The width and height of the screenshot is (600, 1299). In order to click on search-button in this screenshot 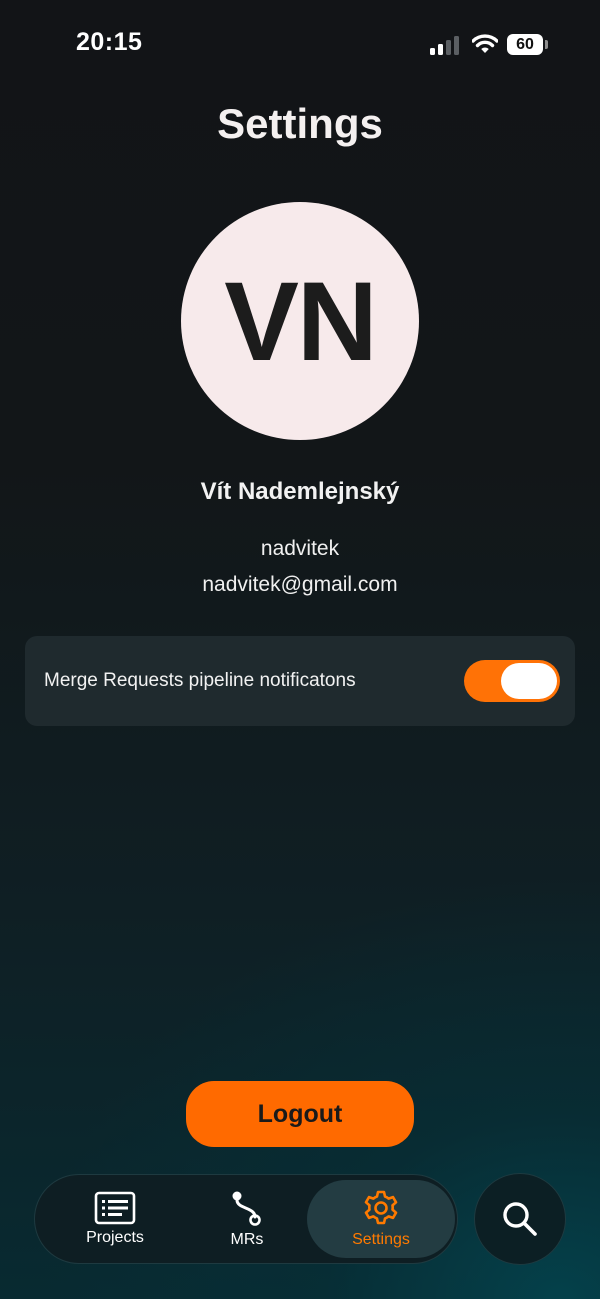, I will do `click(520, 1219)`.